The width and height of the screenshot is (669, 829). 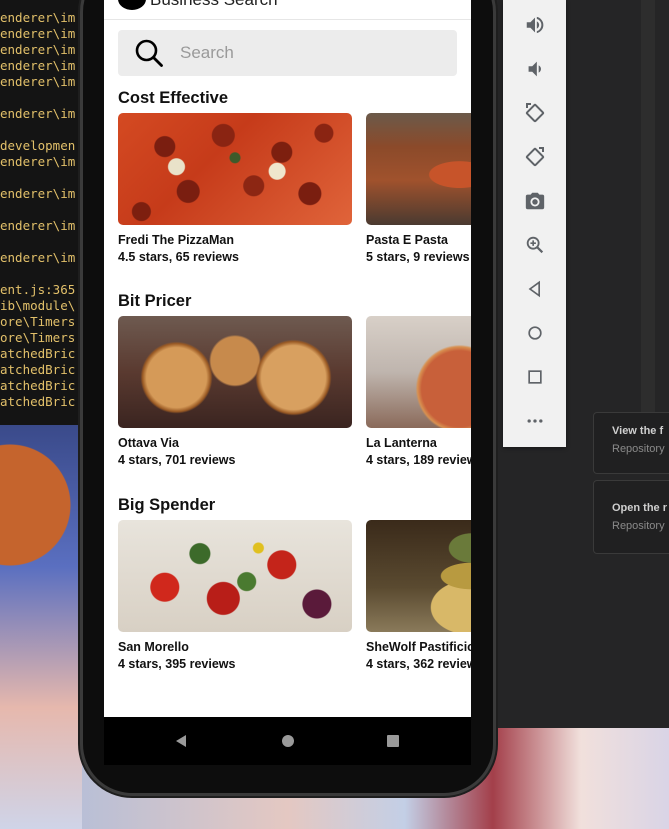 I want to click on volume-down-button, so click(x=534, y=69).